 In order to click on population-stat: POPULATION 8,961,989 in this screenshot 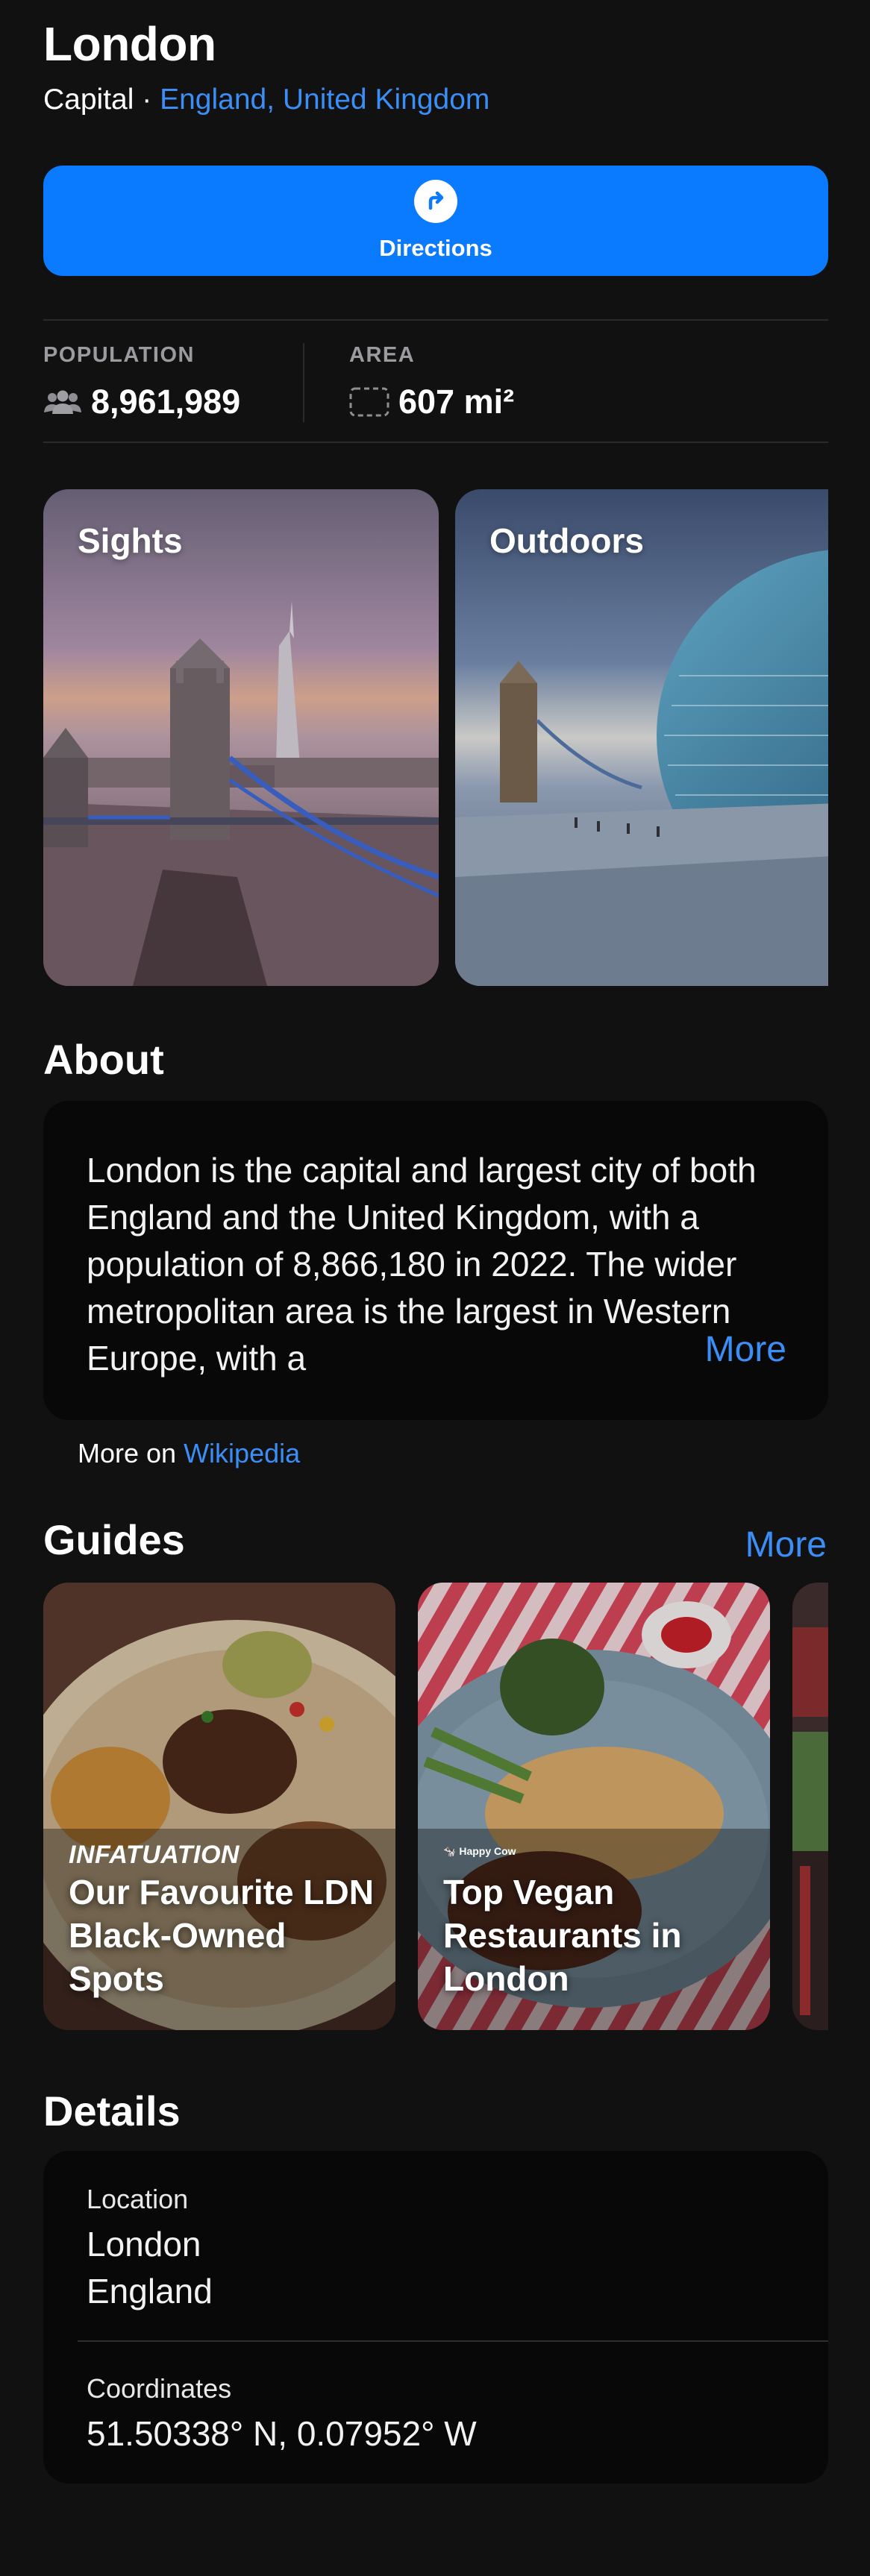, I will do `click(141, 382)`.